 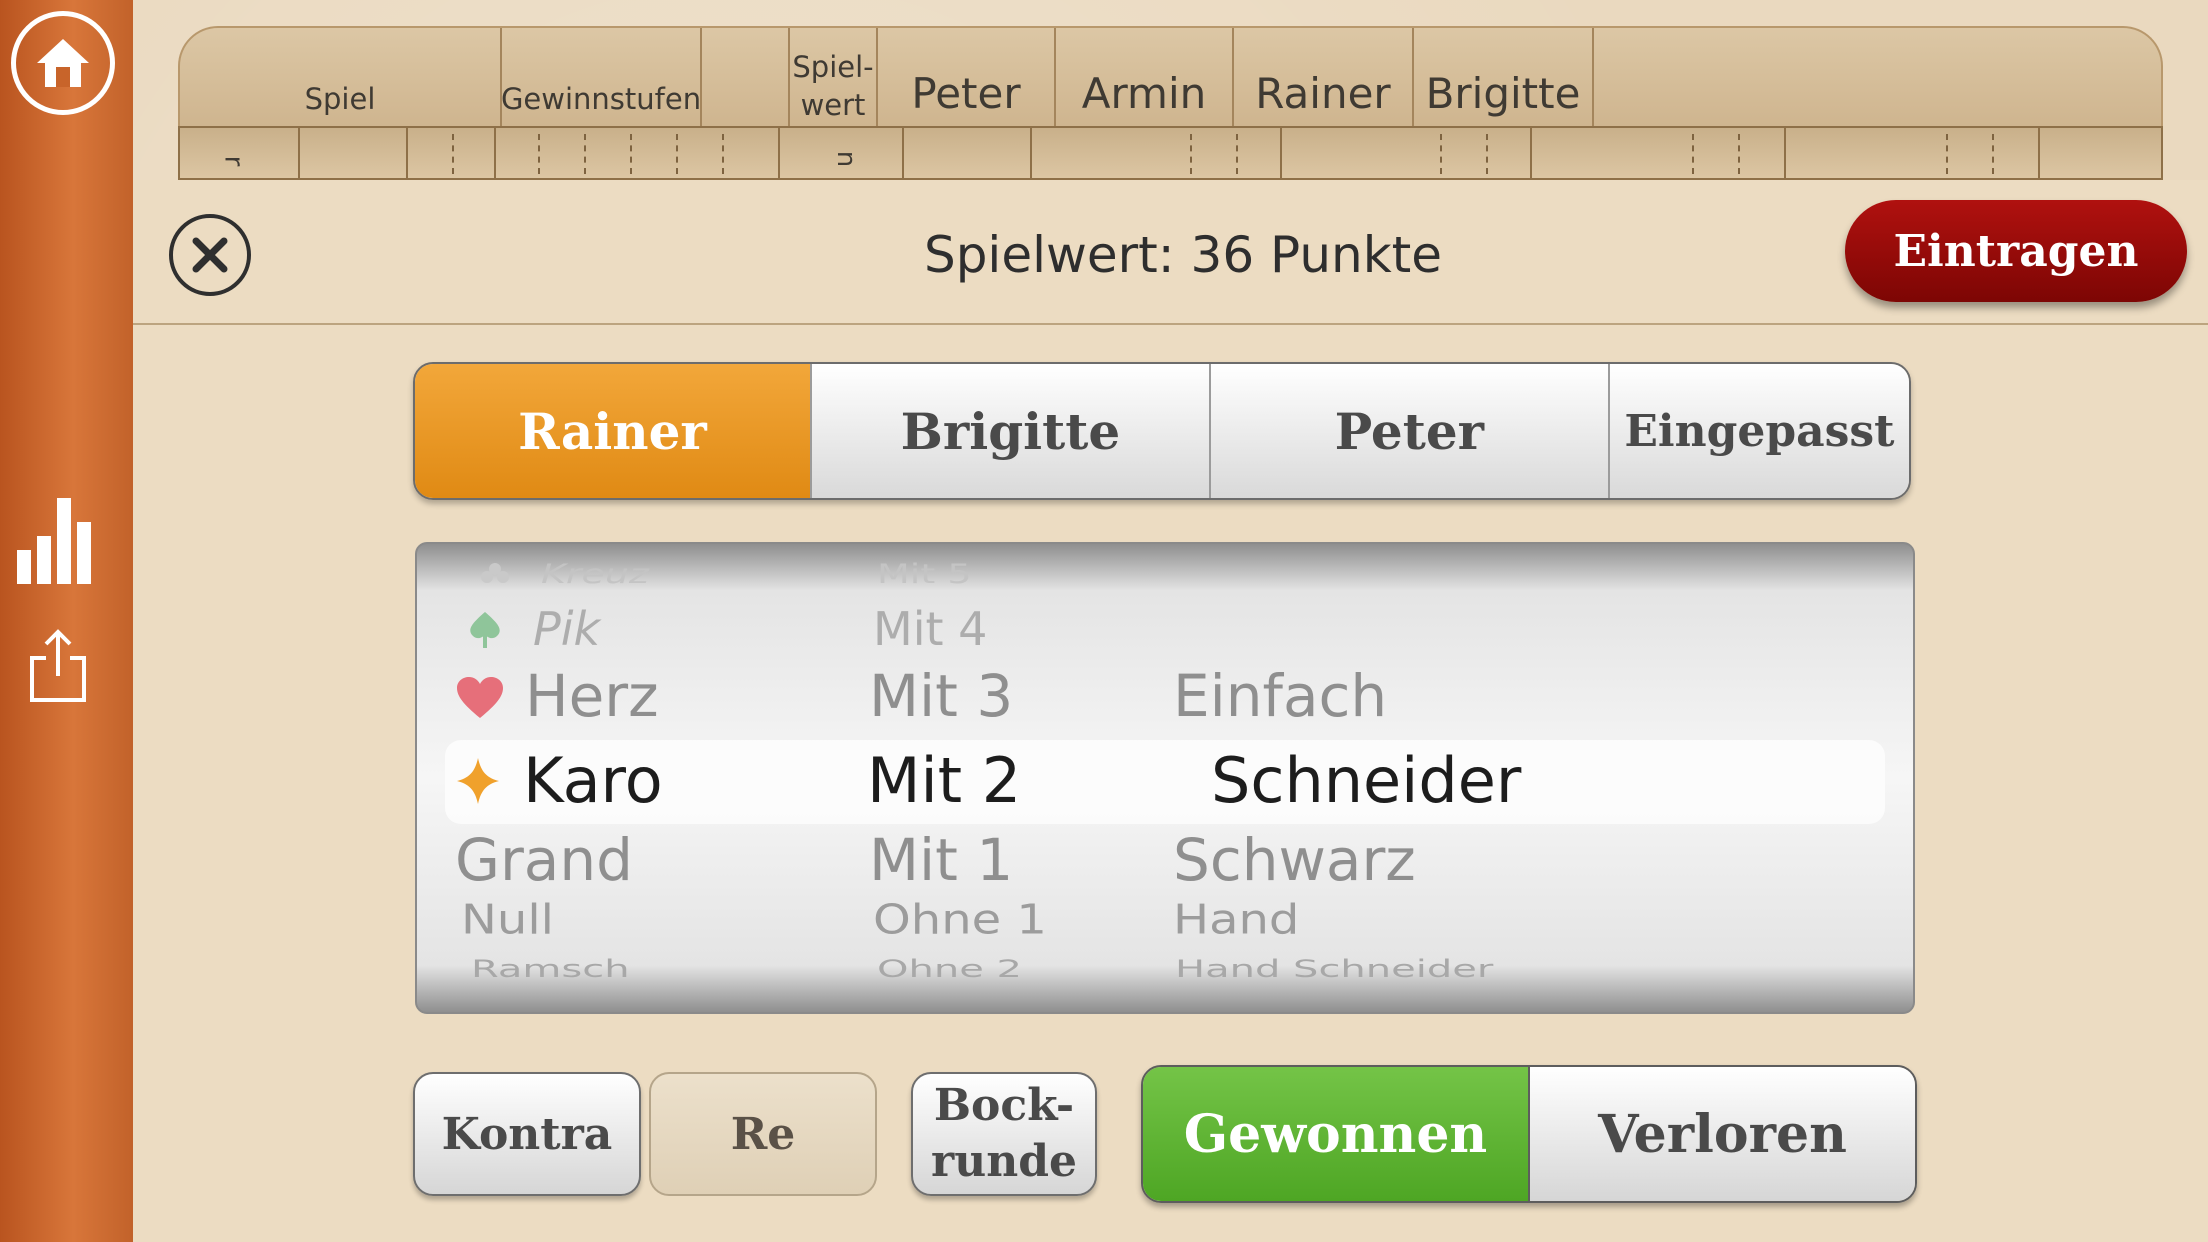 What do you see at coordinates (550, 969) in the screenshot?
I see `picker-gametype-ramsch: Ramsch` at bounding box center [550, 969].